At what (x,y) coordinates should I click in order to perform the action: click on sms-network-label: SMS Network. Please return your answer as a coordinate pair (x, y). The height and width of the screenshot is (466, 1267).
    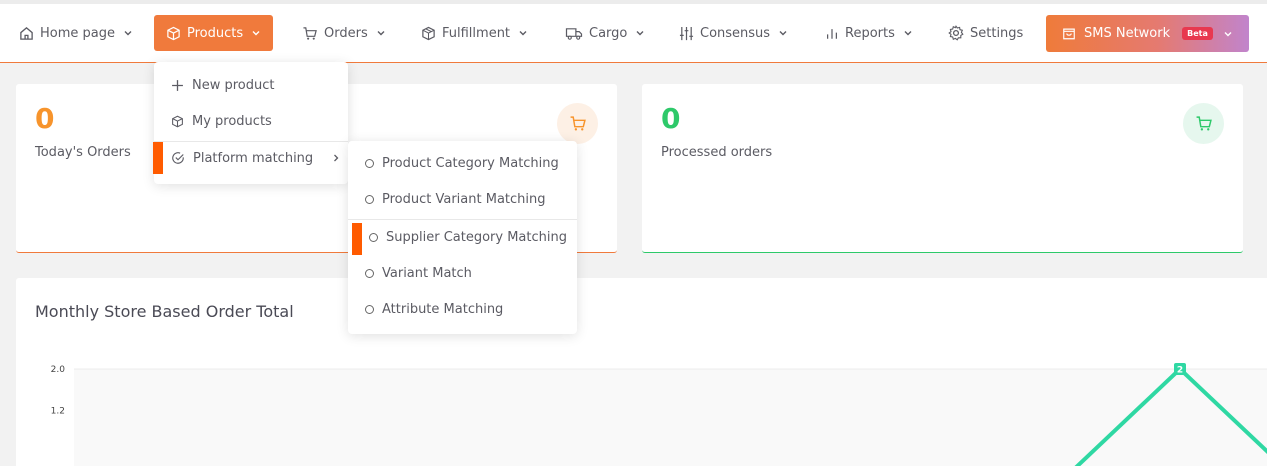
    Looking at the image, I should click on (1127, 33).